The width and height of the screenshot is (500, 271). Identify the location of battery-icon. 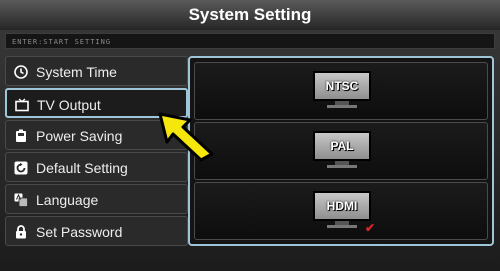
(21, 135).